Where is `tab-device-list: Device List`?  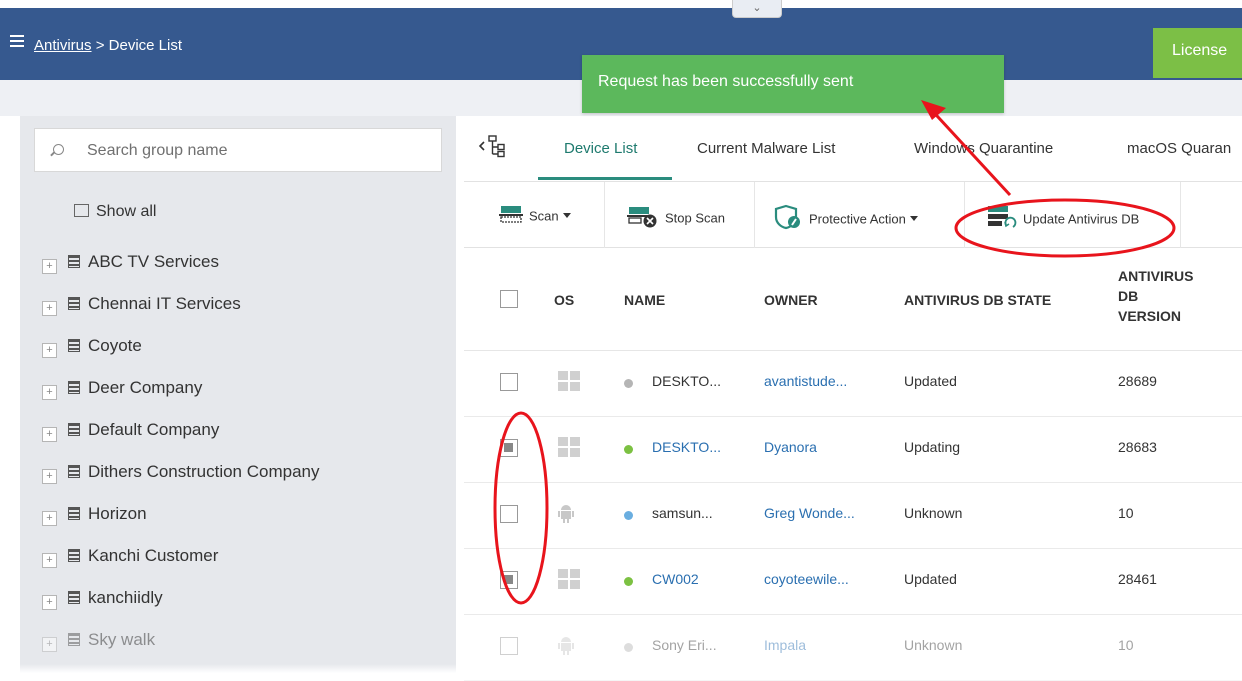 tab-device-list: Device List is located at coordinates (600, 148).